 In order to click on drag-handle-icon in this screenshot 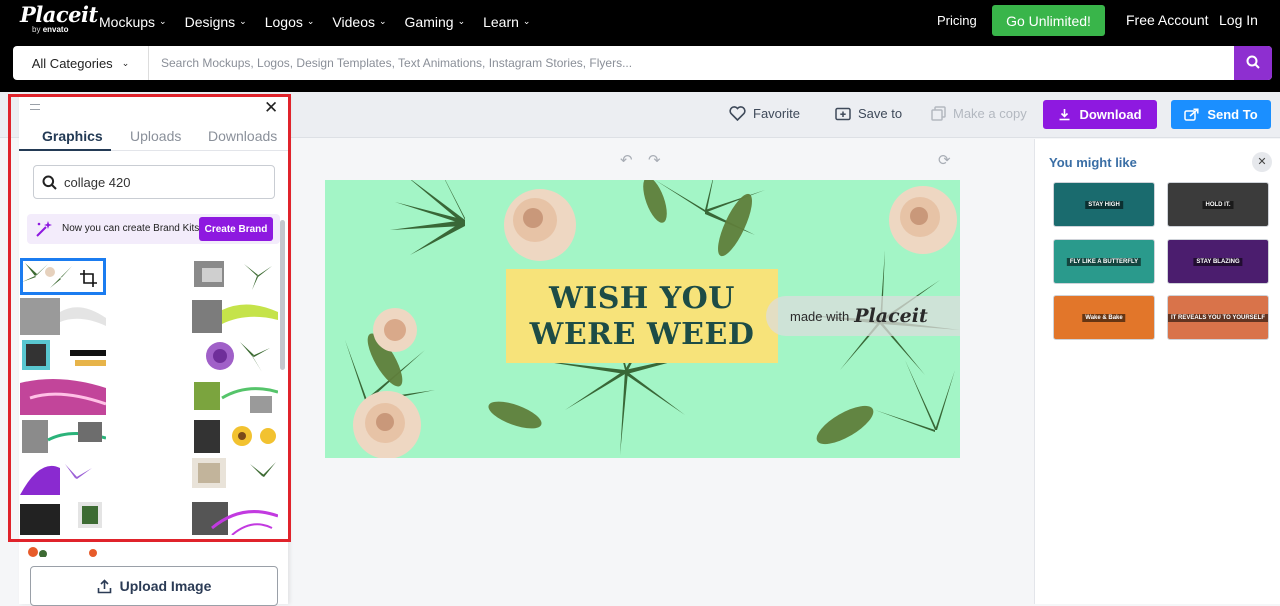, I will do `click(35, 107)`.